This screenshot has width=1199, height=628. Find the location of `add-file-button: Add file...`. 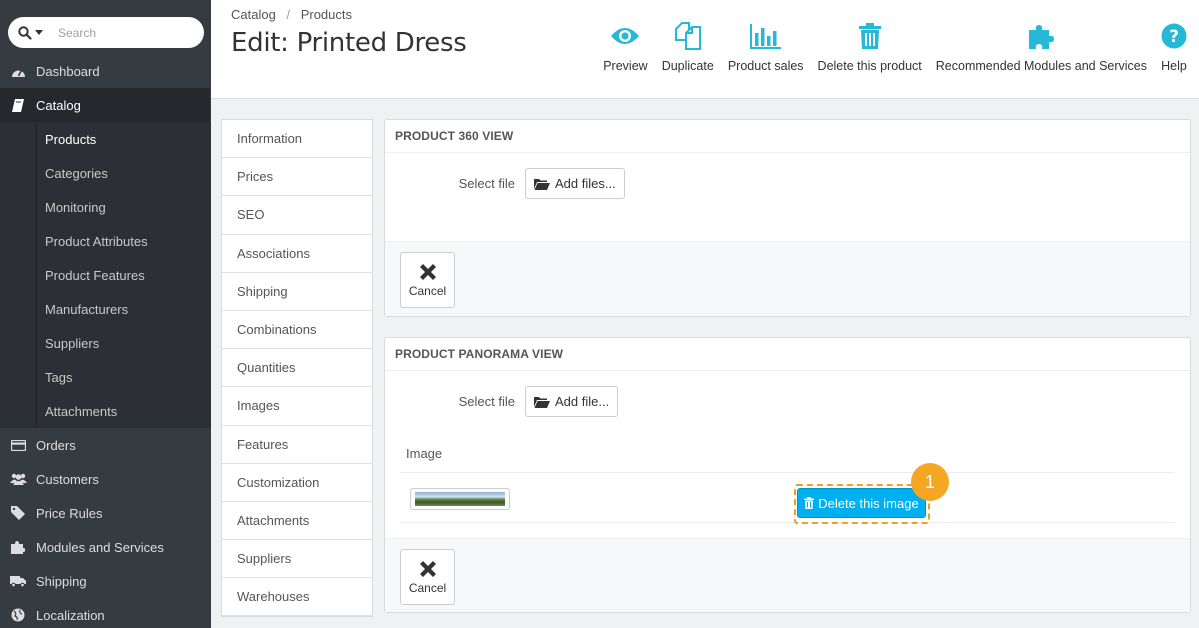

add-file-button: Add file... is located at coordinates (572, 401).